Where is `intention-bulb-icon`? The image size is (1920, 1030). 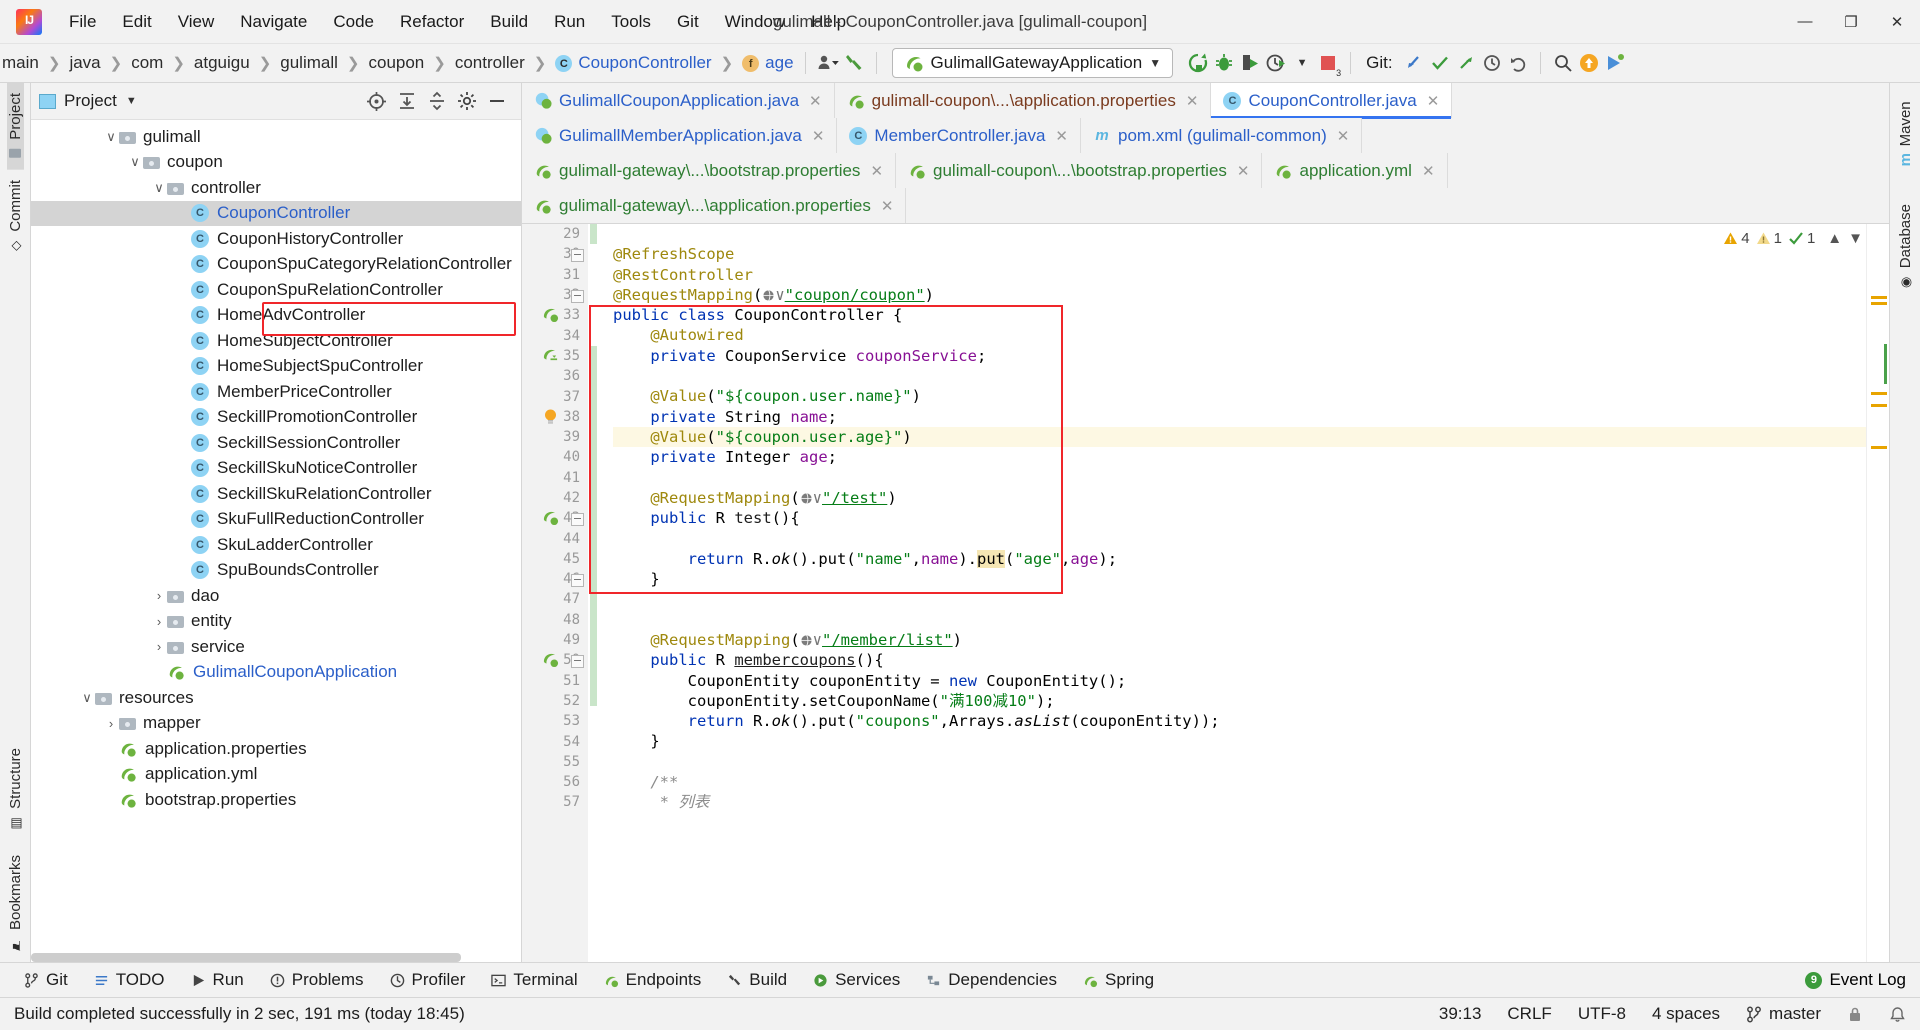 intention-bulb-icon is located at coordinates (551, 417).